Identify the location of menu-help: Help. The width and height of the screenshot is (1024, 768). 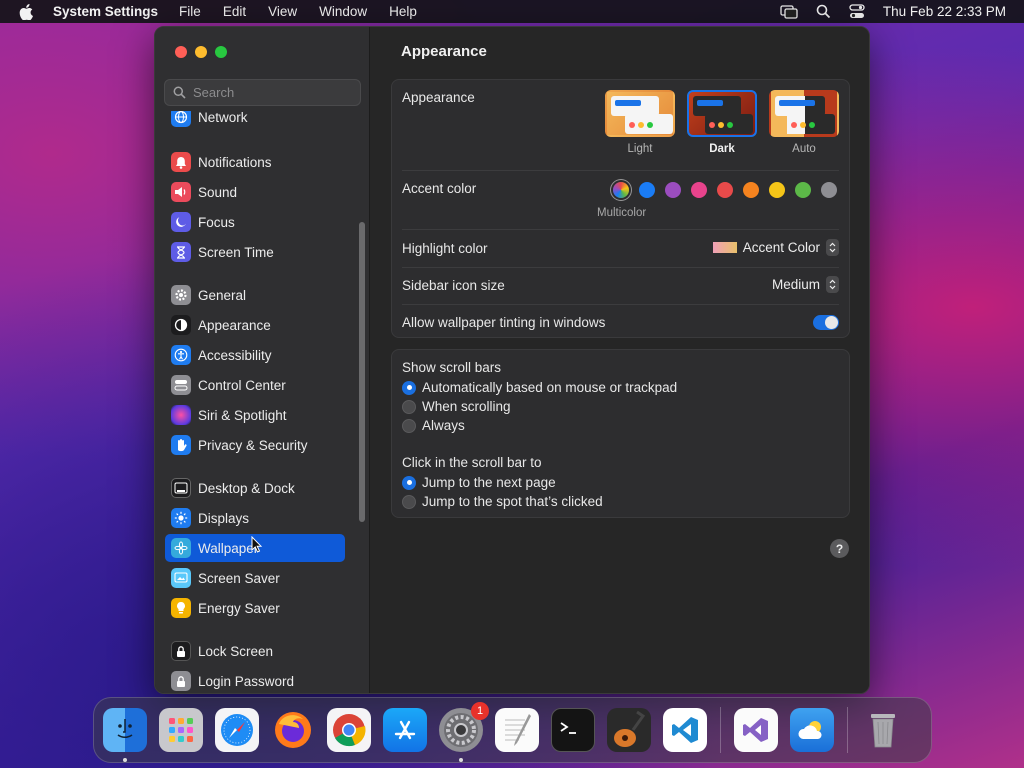
(403, 11).